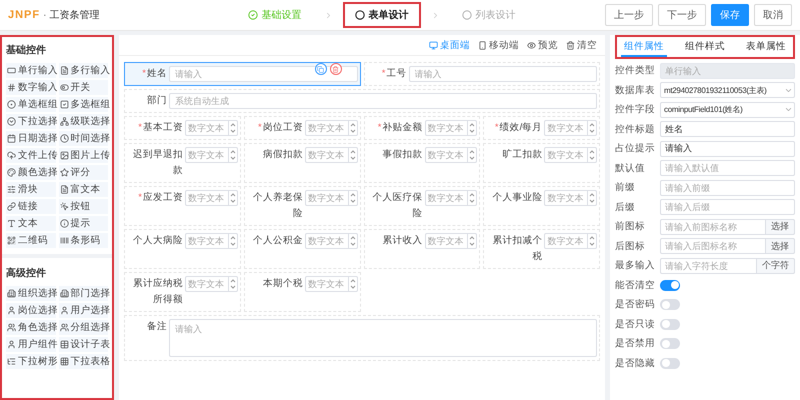 This screenshot has height=400, width=800. Describe the element at coordinates (83, 87) in the screenshot. I see `palette-item: 开关` at that location.